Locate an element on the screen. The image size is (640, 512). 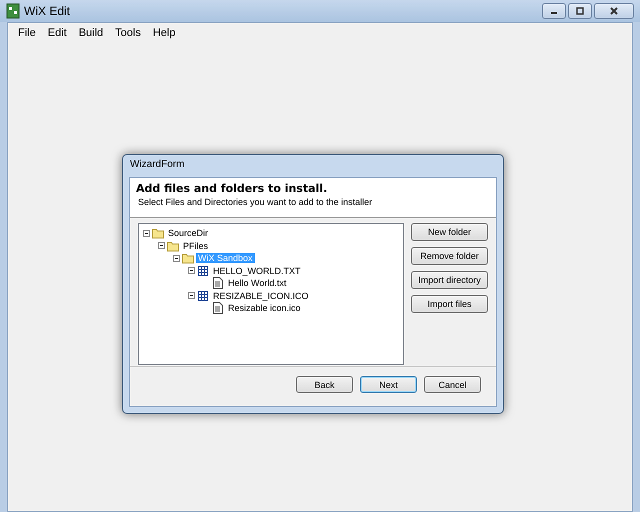
minimize-button is located at coordinates (554, 11).